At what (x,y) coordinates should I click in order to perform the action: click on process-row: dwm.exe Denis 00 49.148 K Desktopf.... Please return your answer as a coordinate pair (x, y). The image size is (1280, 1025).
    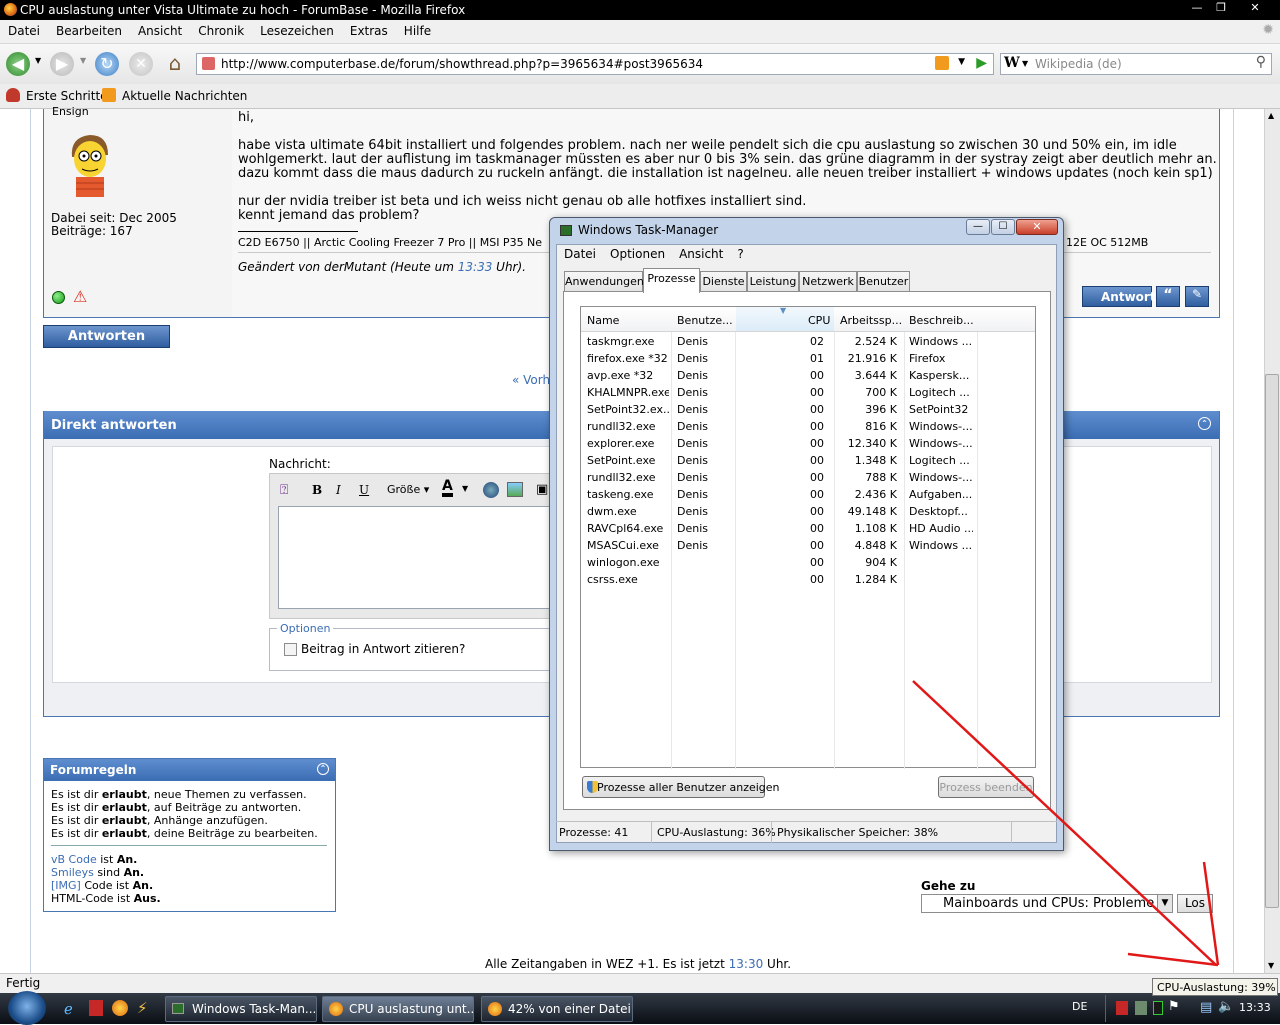
    Looking at the image, I should click on (808, 511).